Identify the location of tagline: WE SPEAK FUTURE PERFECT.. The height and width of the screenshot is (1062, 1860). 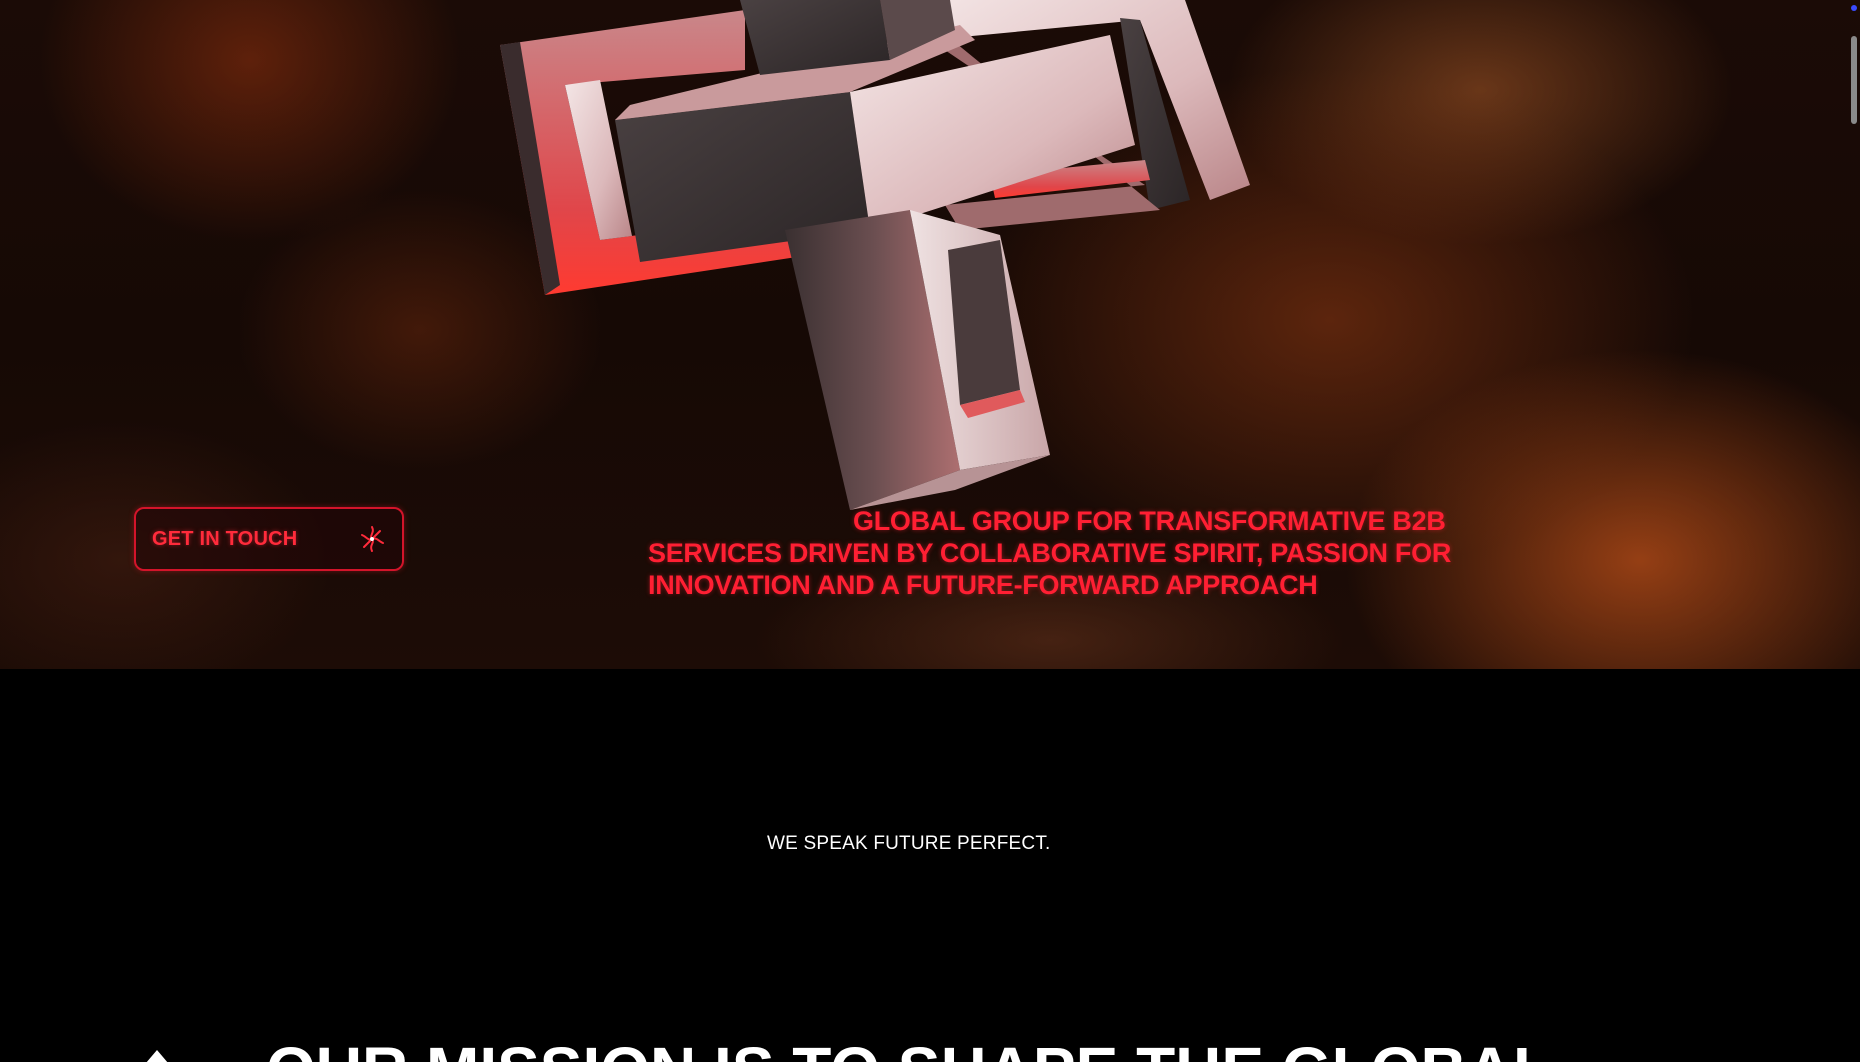
(909, 843).